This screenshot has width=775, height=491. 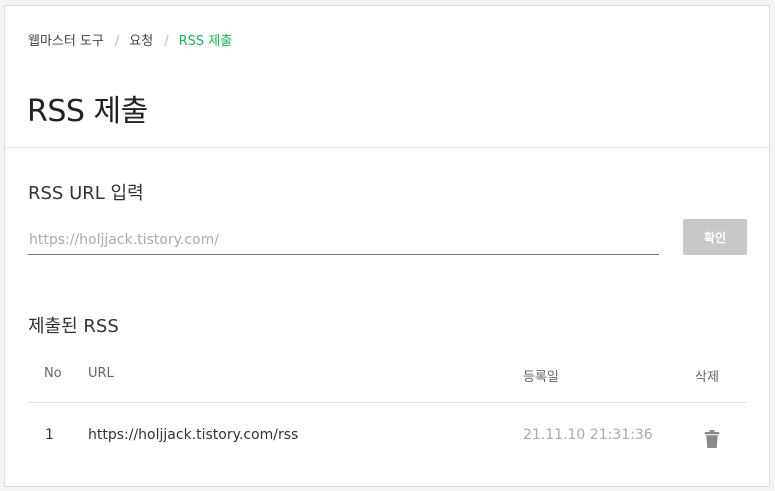 What do you see at coordinates (193, 435) in the screenshot?
I see `row-url: https://holjjack.tistory.com/rss` at bounding box center [193, 435].